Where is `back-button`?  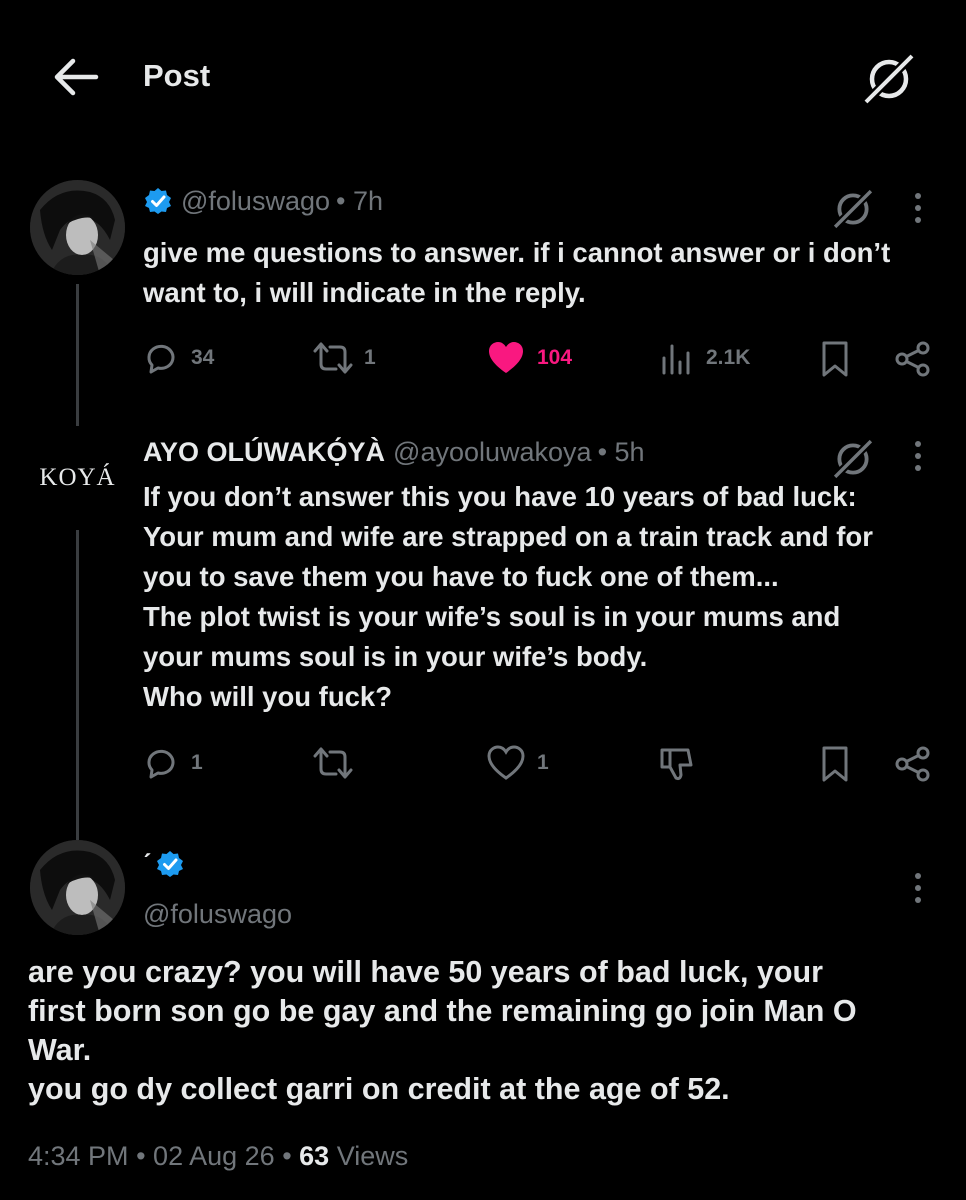 back-button is located at coordinates (76, 77).